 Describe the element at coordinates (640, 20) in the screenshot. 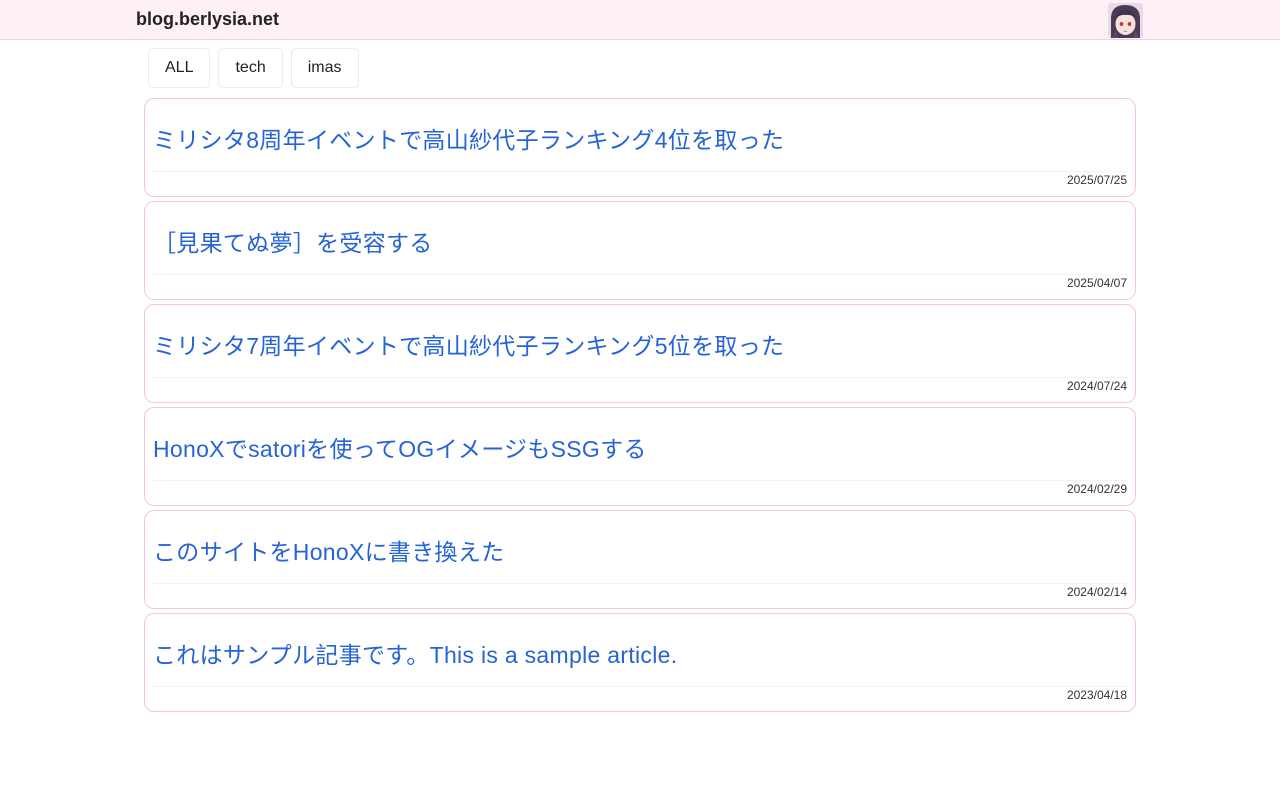

I see `site-header: blog.berlysia.net` at that location.